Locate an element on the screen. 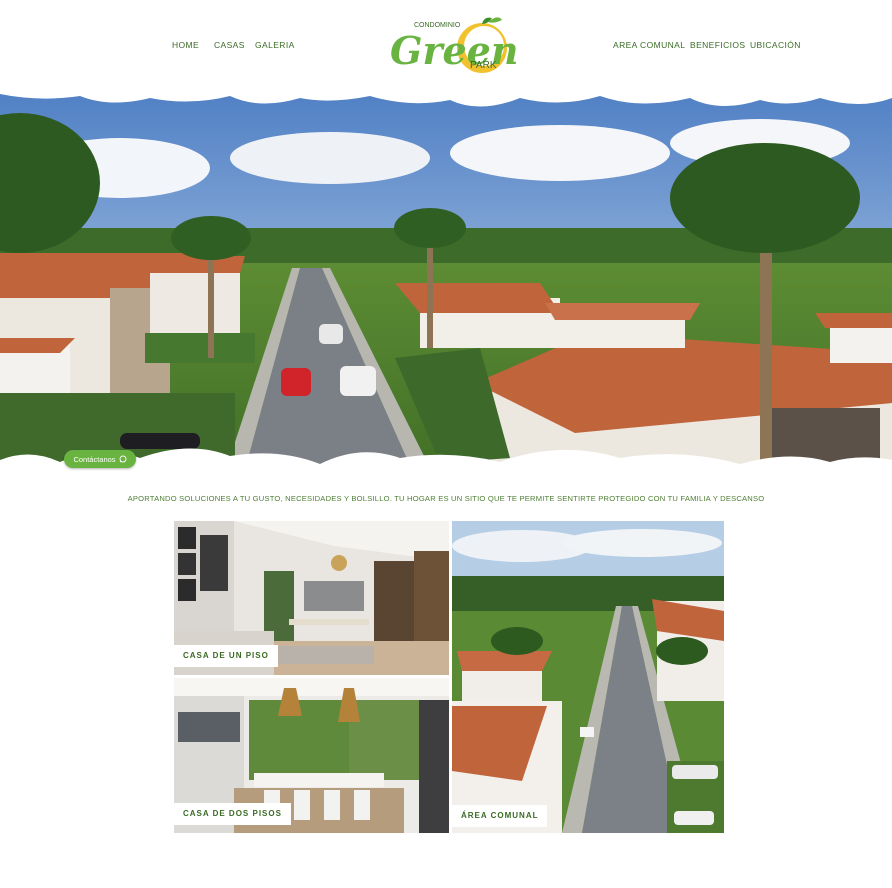 The image size is (892, 888). logo-green: Green is located at coordinates (454, 50).